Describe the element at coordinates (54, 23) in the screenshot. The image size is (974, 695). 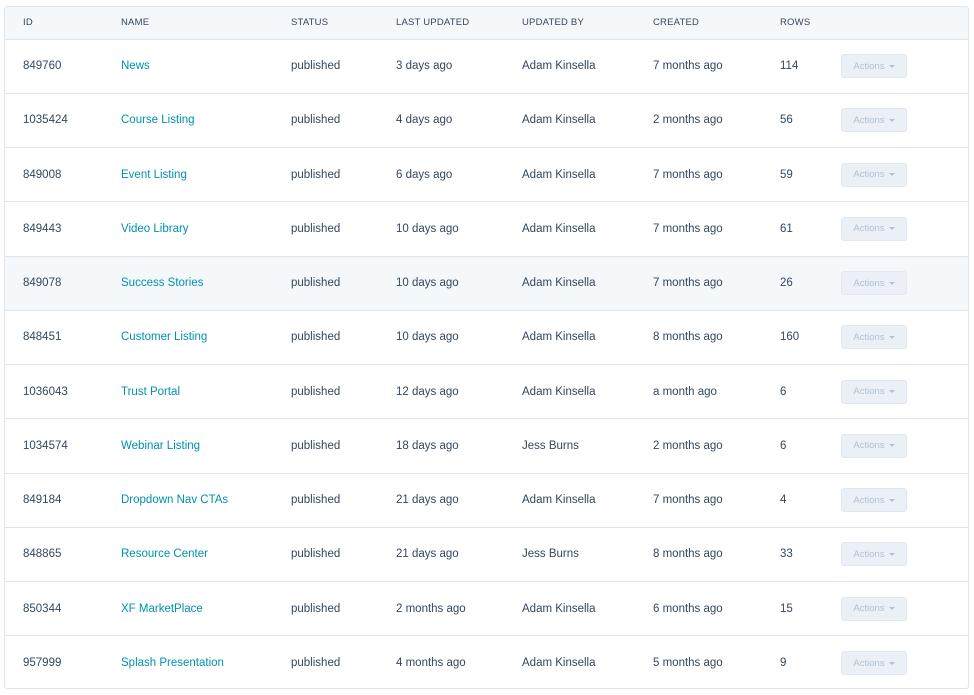
I see `column-header-id: ID` at that location.